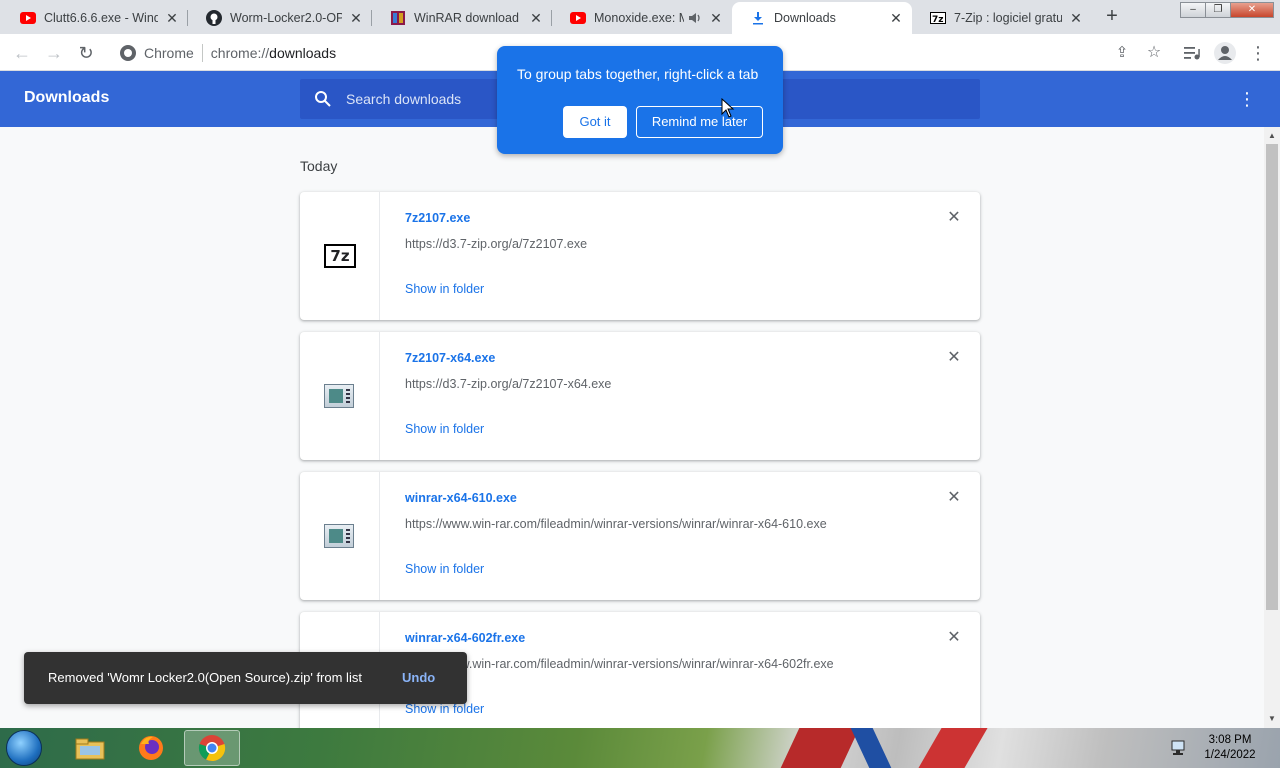 The width and height of the screenshot is (1280, 768). Describe the element at coordinates (595, 122) in the screenshot. I see `got-it-button: Got it` at that location.